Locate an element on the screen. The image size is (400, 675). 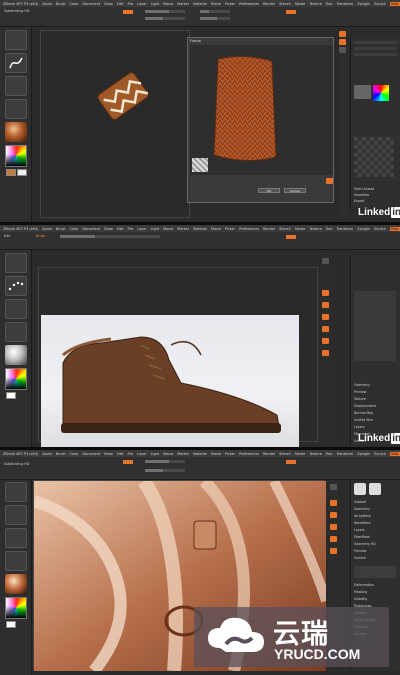
right-item-displacement: Displacement is located at coordinates (365, 406).